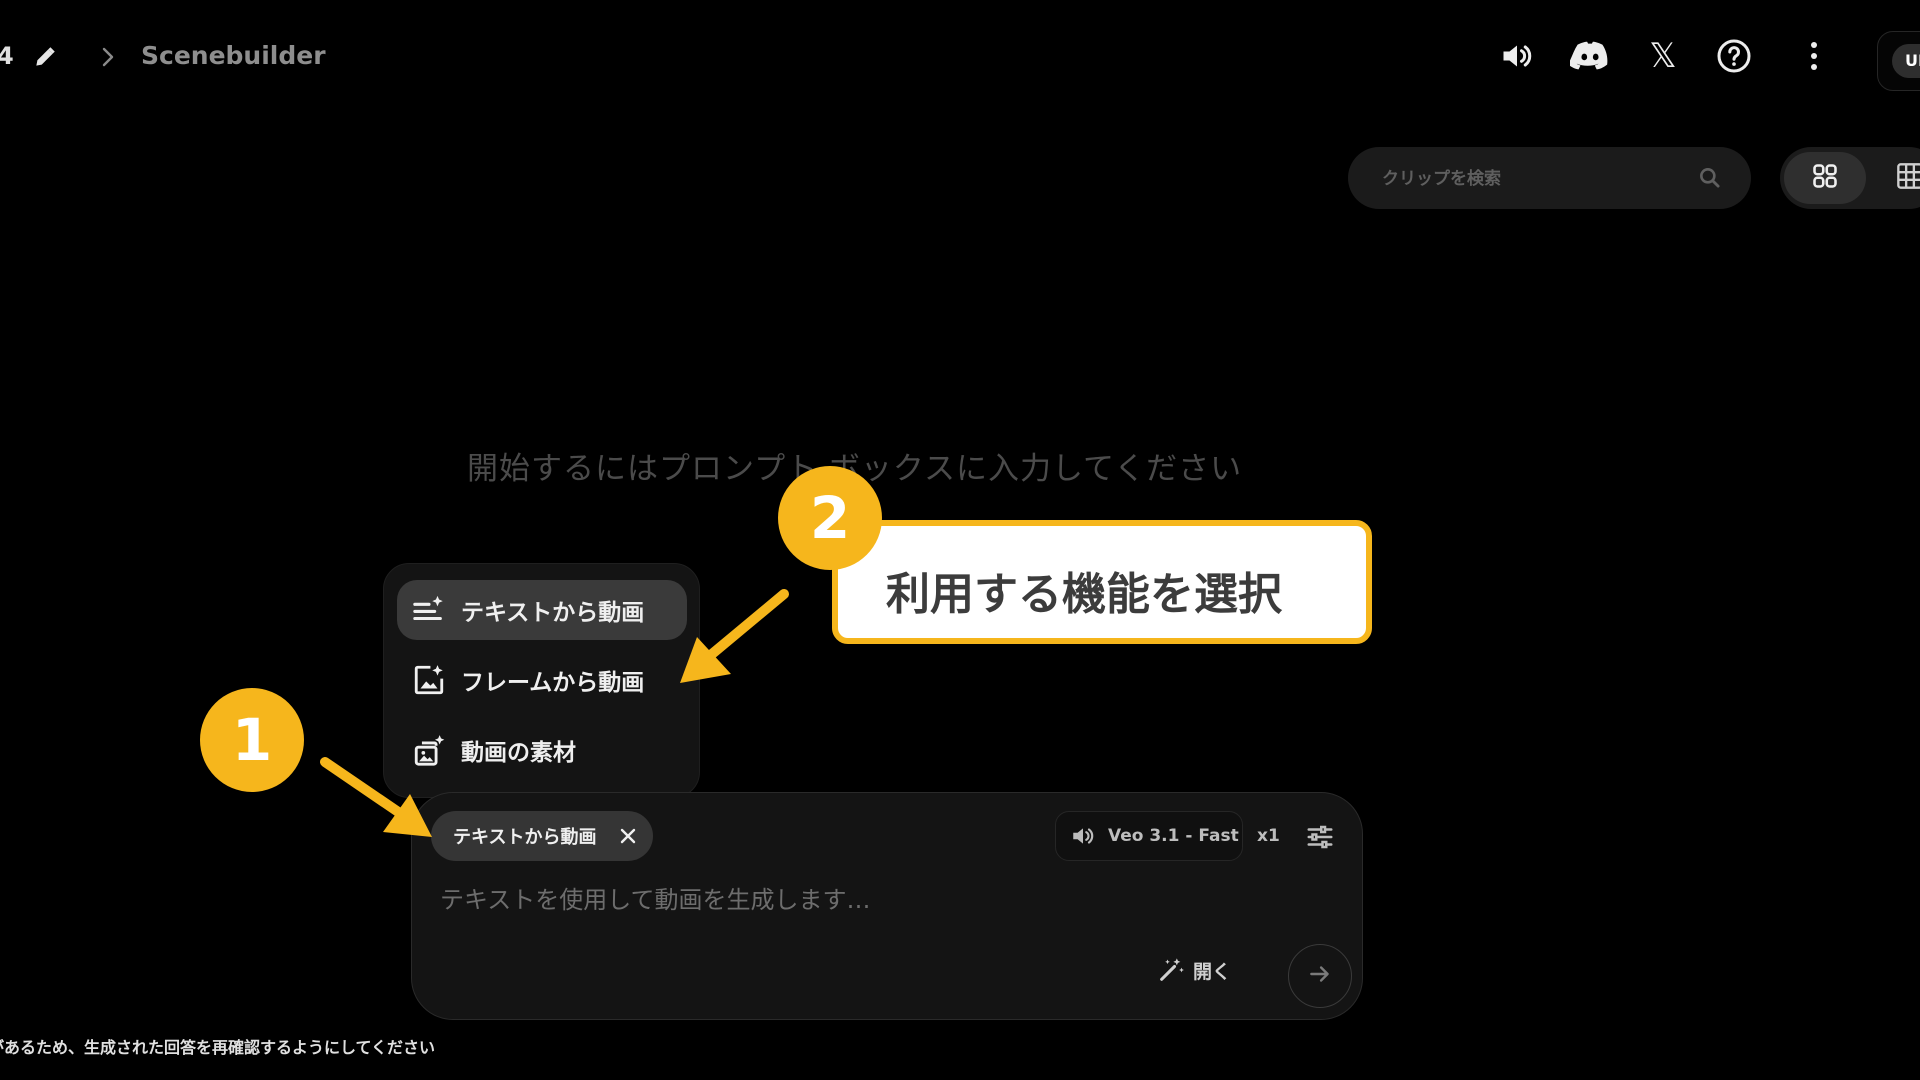  I want to click on mode-menu-item-label: テキストから動画, so click(553, 613).